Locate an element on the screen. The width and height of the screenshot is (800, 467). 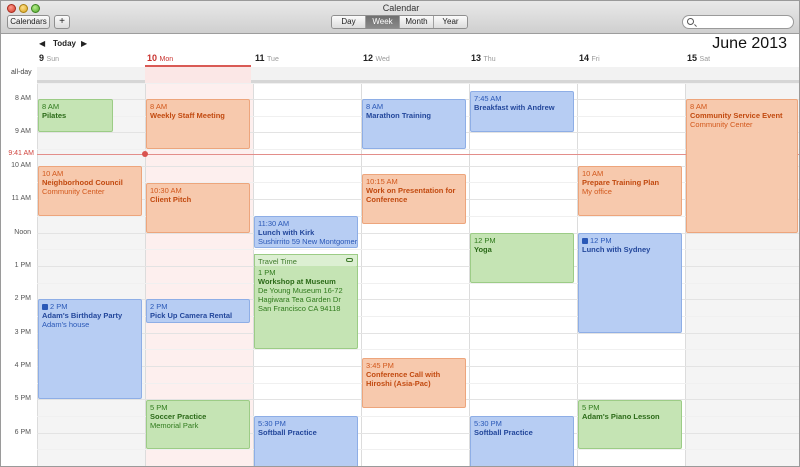
view-year-button: Year is located at coordinates (450, 22).